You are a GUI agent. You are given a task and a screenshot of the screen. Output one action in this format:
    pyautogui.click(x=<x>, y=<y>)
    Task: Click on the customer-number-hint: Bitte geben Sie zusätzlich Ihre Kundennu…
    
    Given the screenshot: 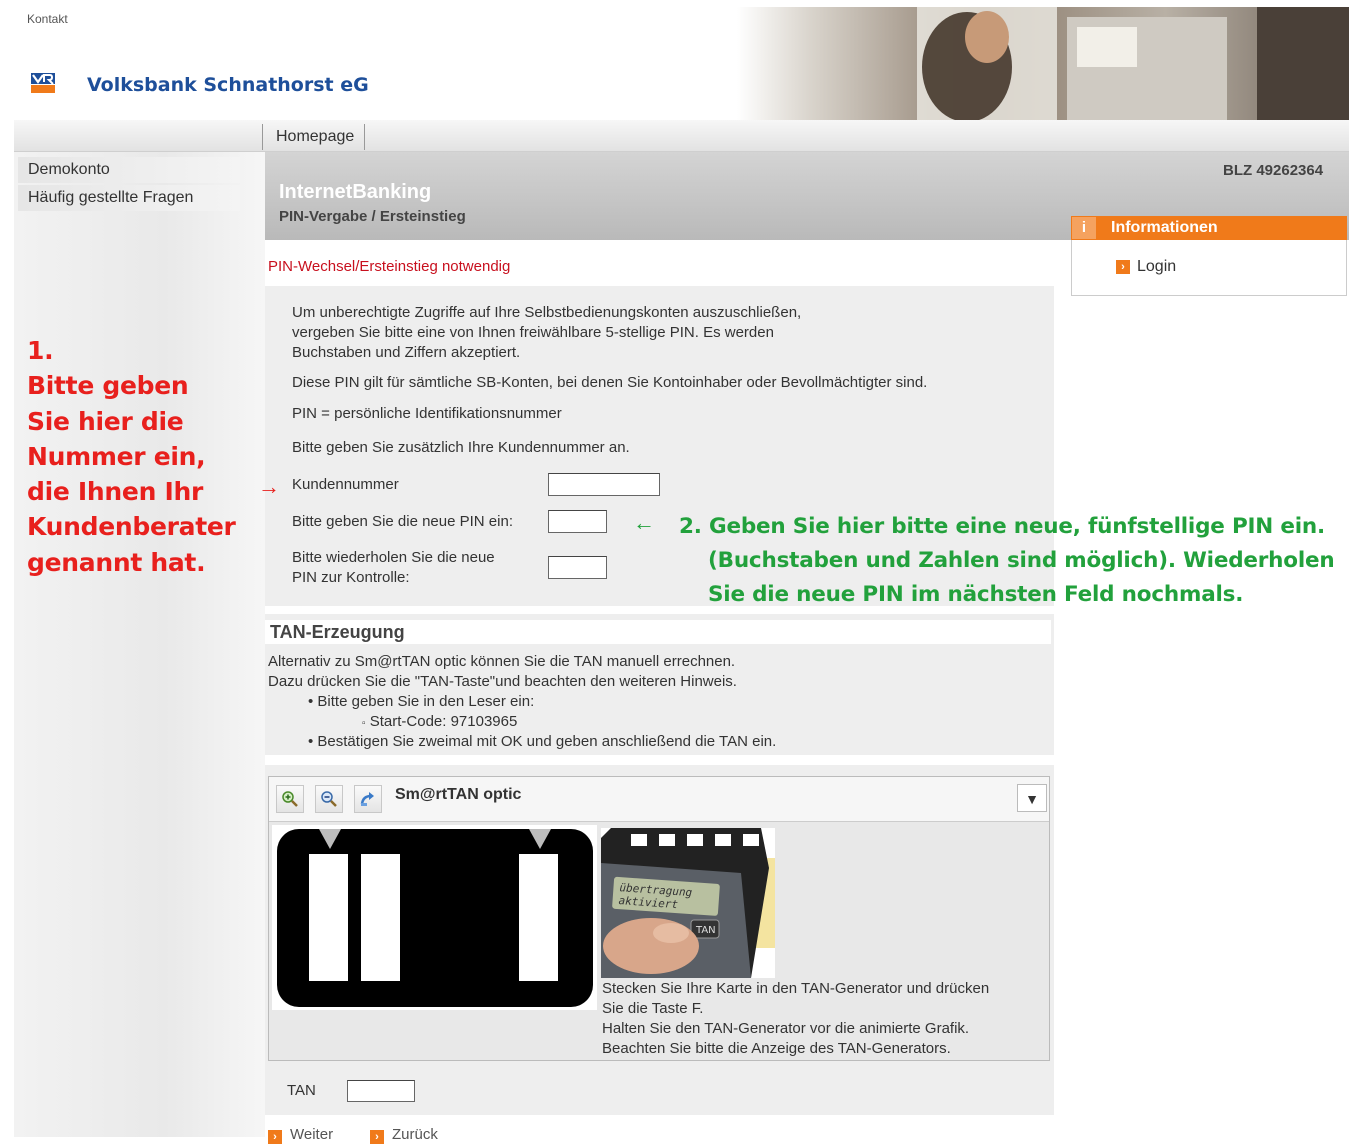 What is the action you would take?
    pyautogui.click(x=461, y=447)
    